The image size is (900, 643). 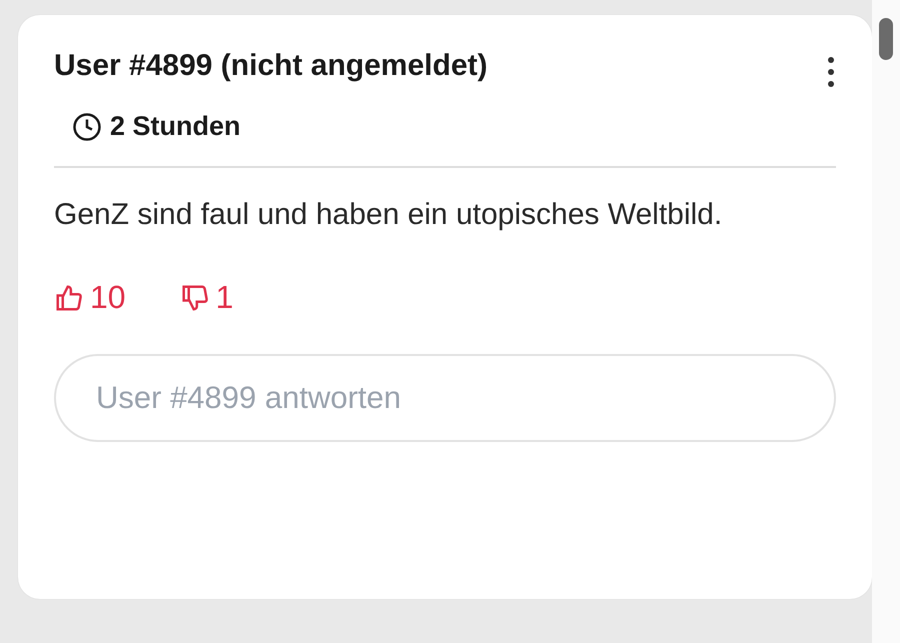 What do you see at coordinates (886, 39) in the screenshot?
I see `scrollbar-thumb` at bounding box center [886, 39].